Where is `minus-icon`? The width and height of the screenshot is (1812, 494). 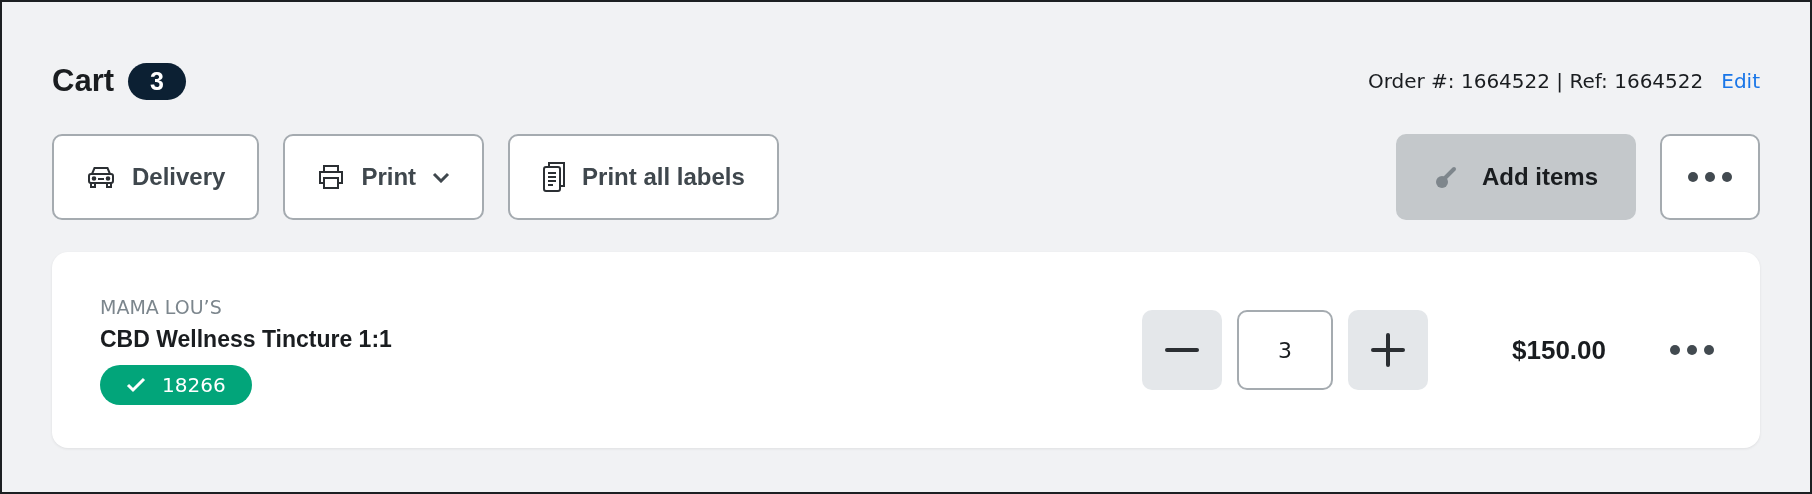 minus-icon is located at coordinates (1182, 350).